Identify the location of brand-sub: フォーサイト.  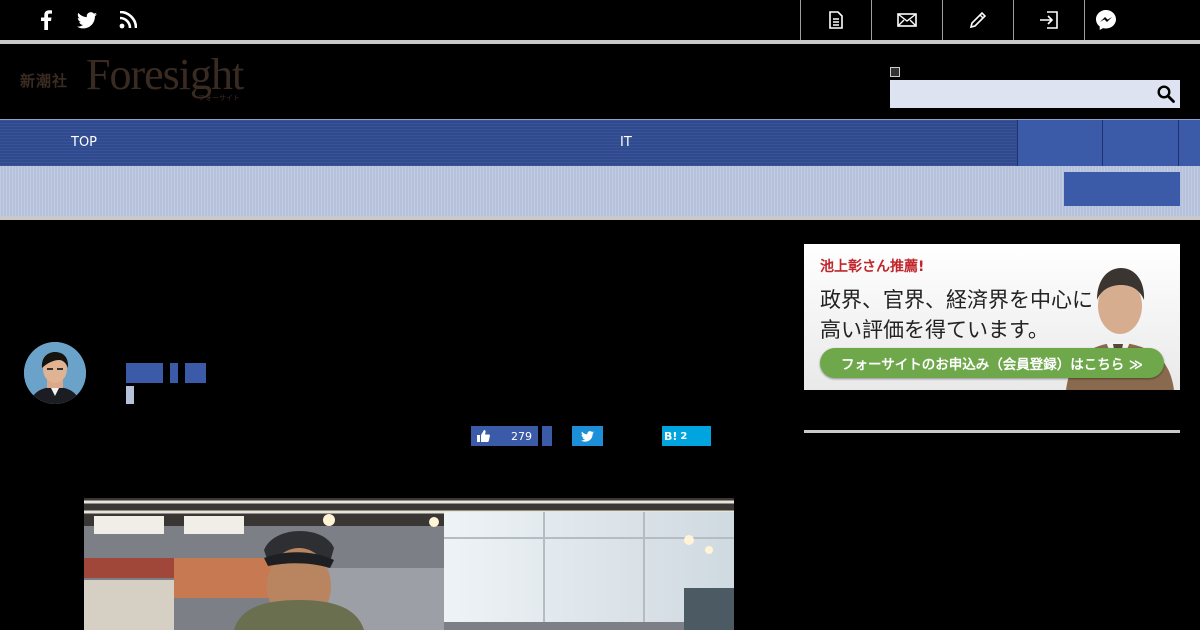
(219, 98).